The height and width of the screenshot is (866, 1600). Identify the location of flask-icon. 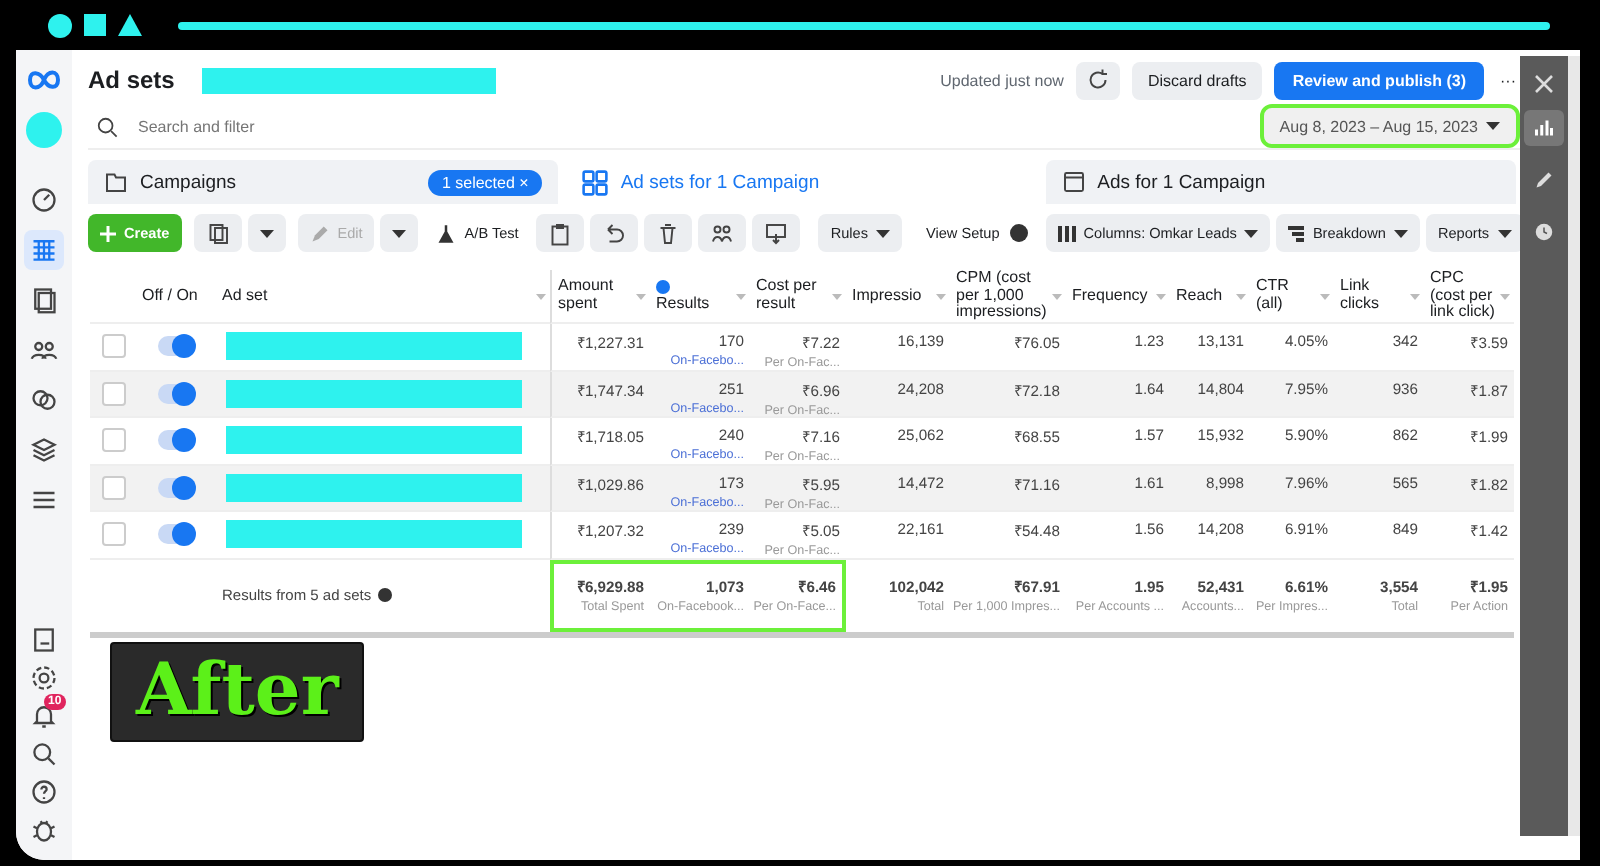
(446, 233).